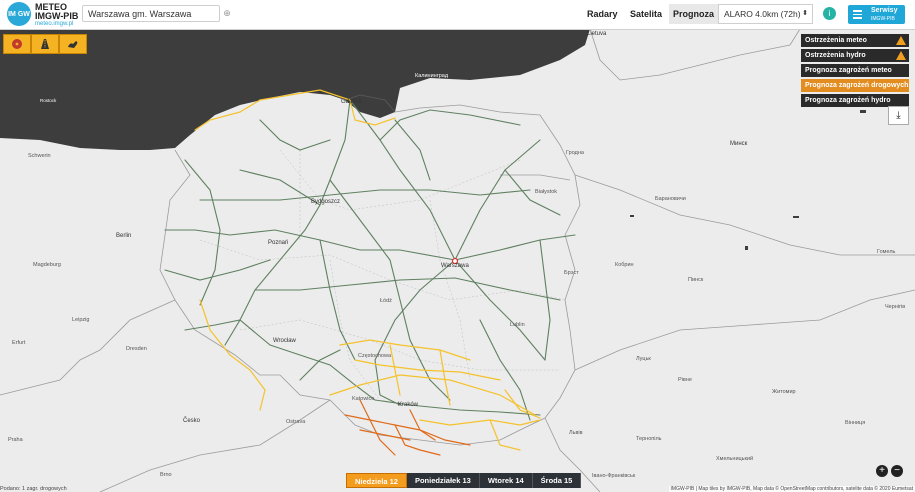 The image size is (915, 492). Describe the element at coordinates (15, 440) in the screenshot. I see `label-praha: Praha` at that location.